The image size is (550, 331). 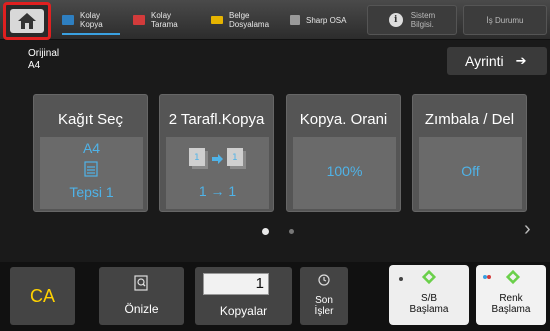 I want to click on copy-icon, so click(x=68, y=20).